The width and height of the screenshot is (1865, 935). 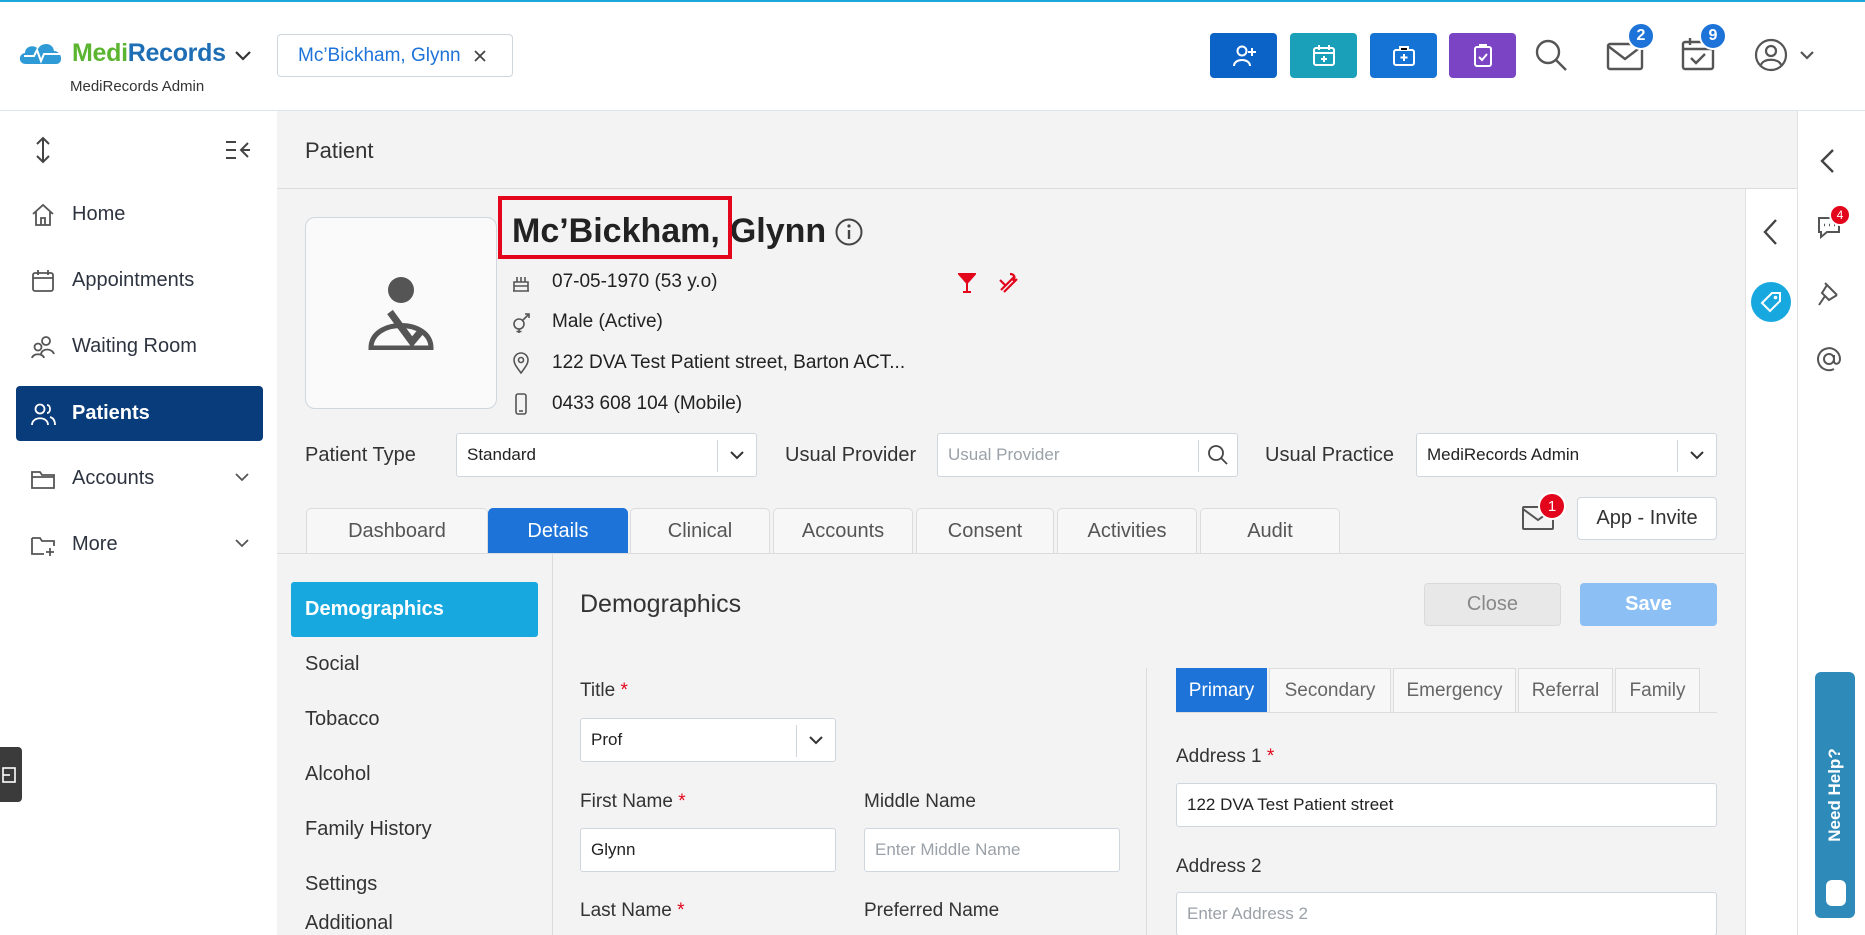 I want to click on logo-text-medi: Medi, so click(x=100, y=52).